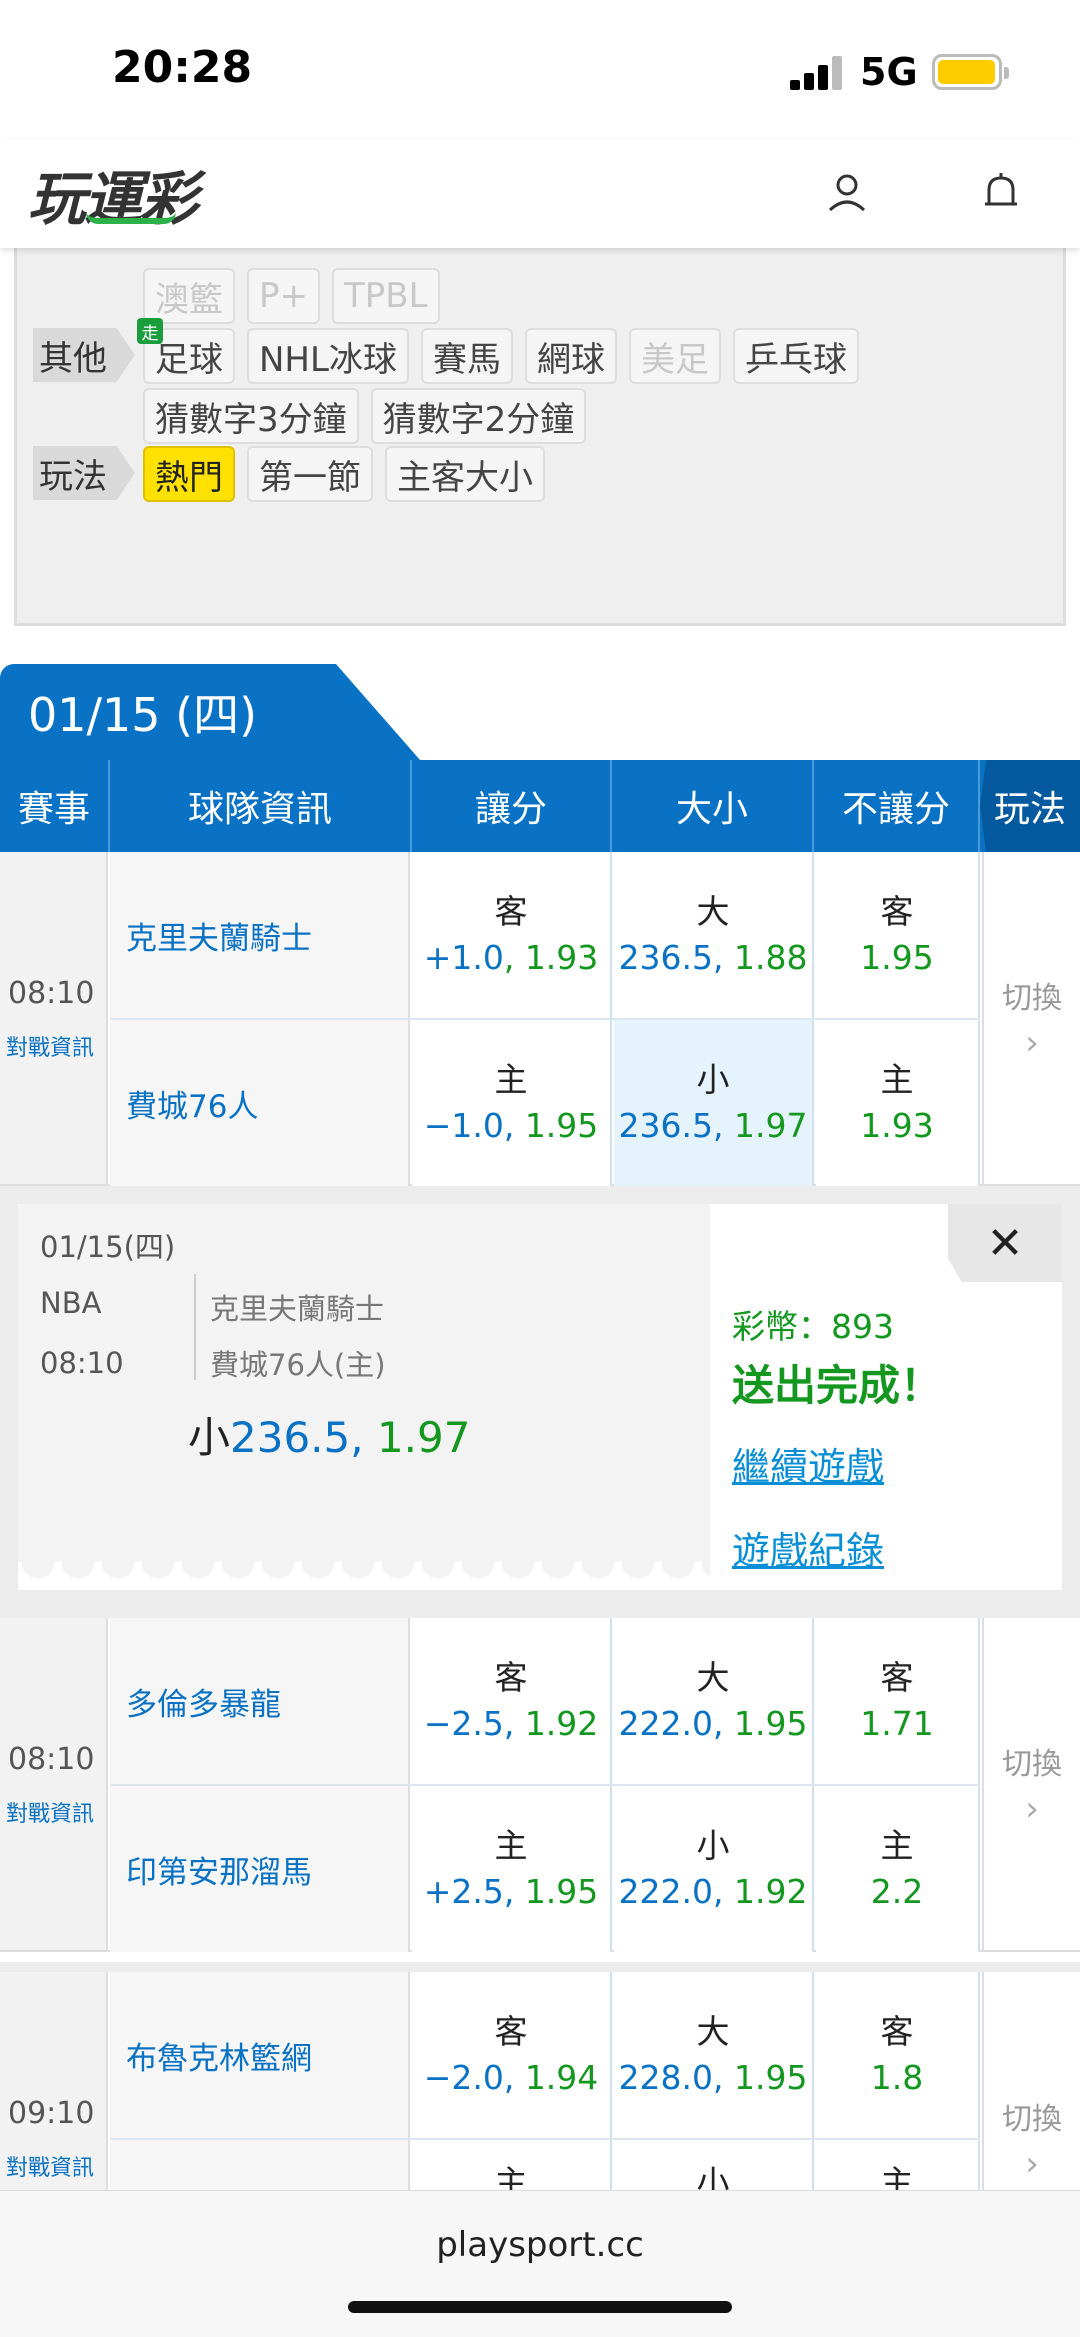 This screenshot has height=2337, width=1080. Describe the element at coordinates (808, 1463) in the screenshot. I see `continue-game-link: 繼續遊戲` at that location.